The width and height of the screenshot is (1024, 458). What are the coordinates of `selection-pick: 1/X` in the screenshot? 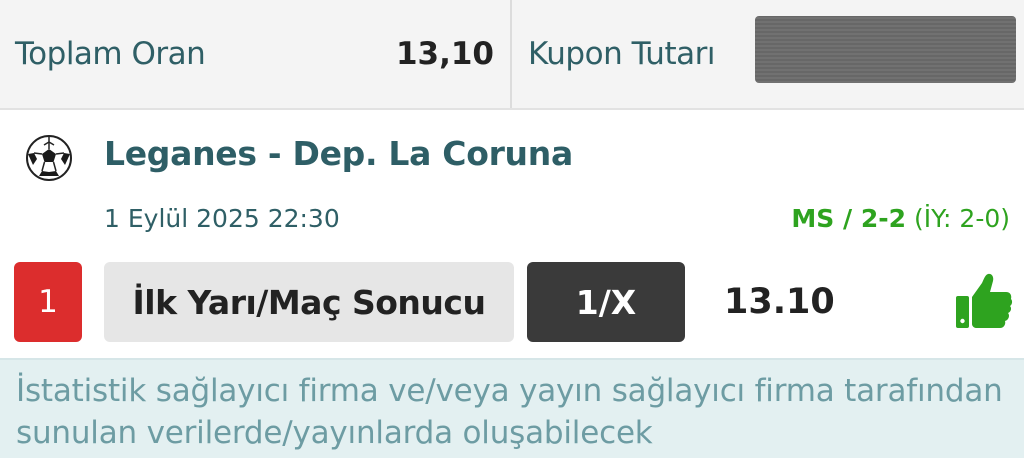 It's located at (606, 302).